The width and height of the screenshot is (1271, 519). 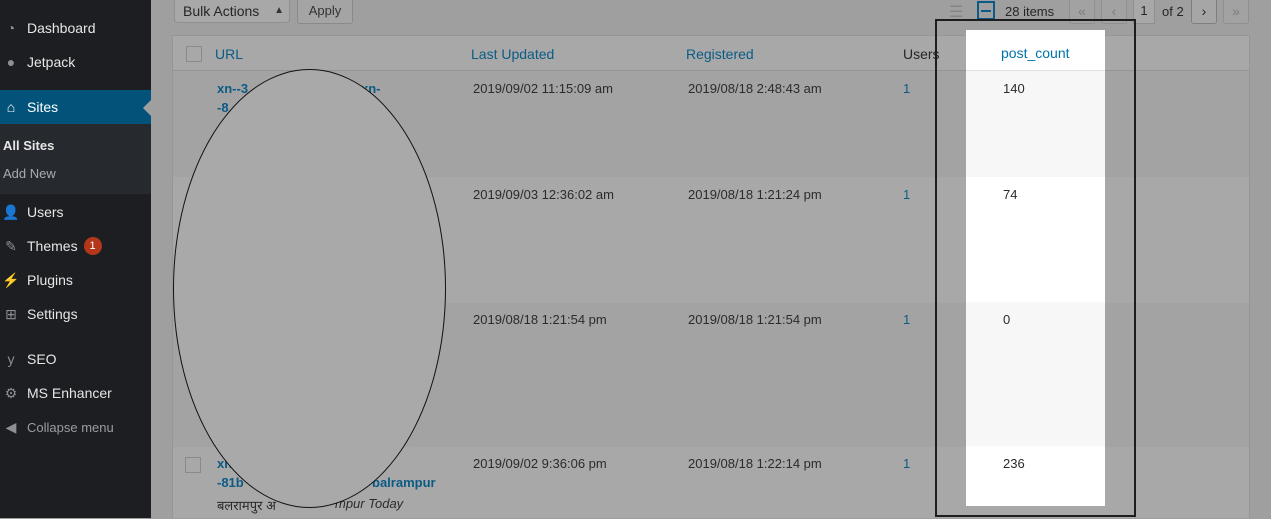 I want to click on sidebar-item-label: Dashboard, so click(x=61, y=28).